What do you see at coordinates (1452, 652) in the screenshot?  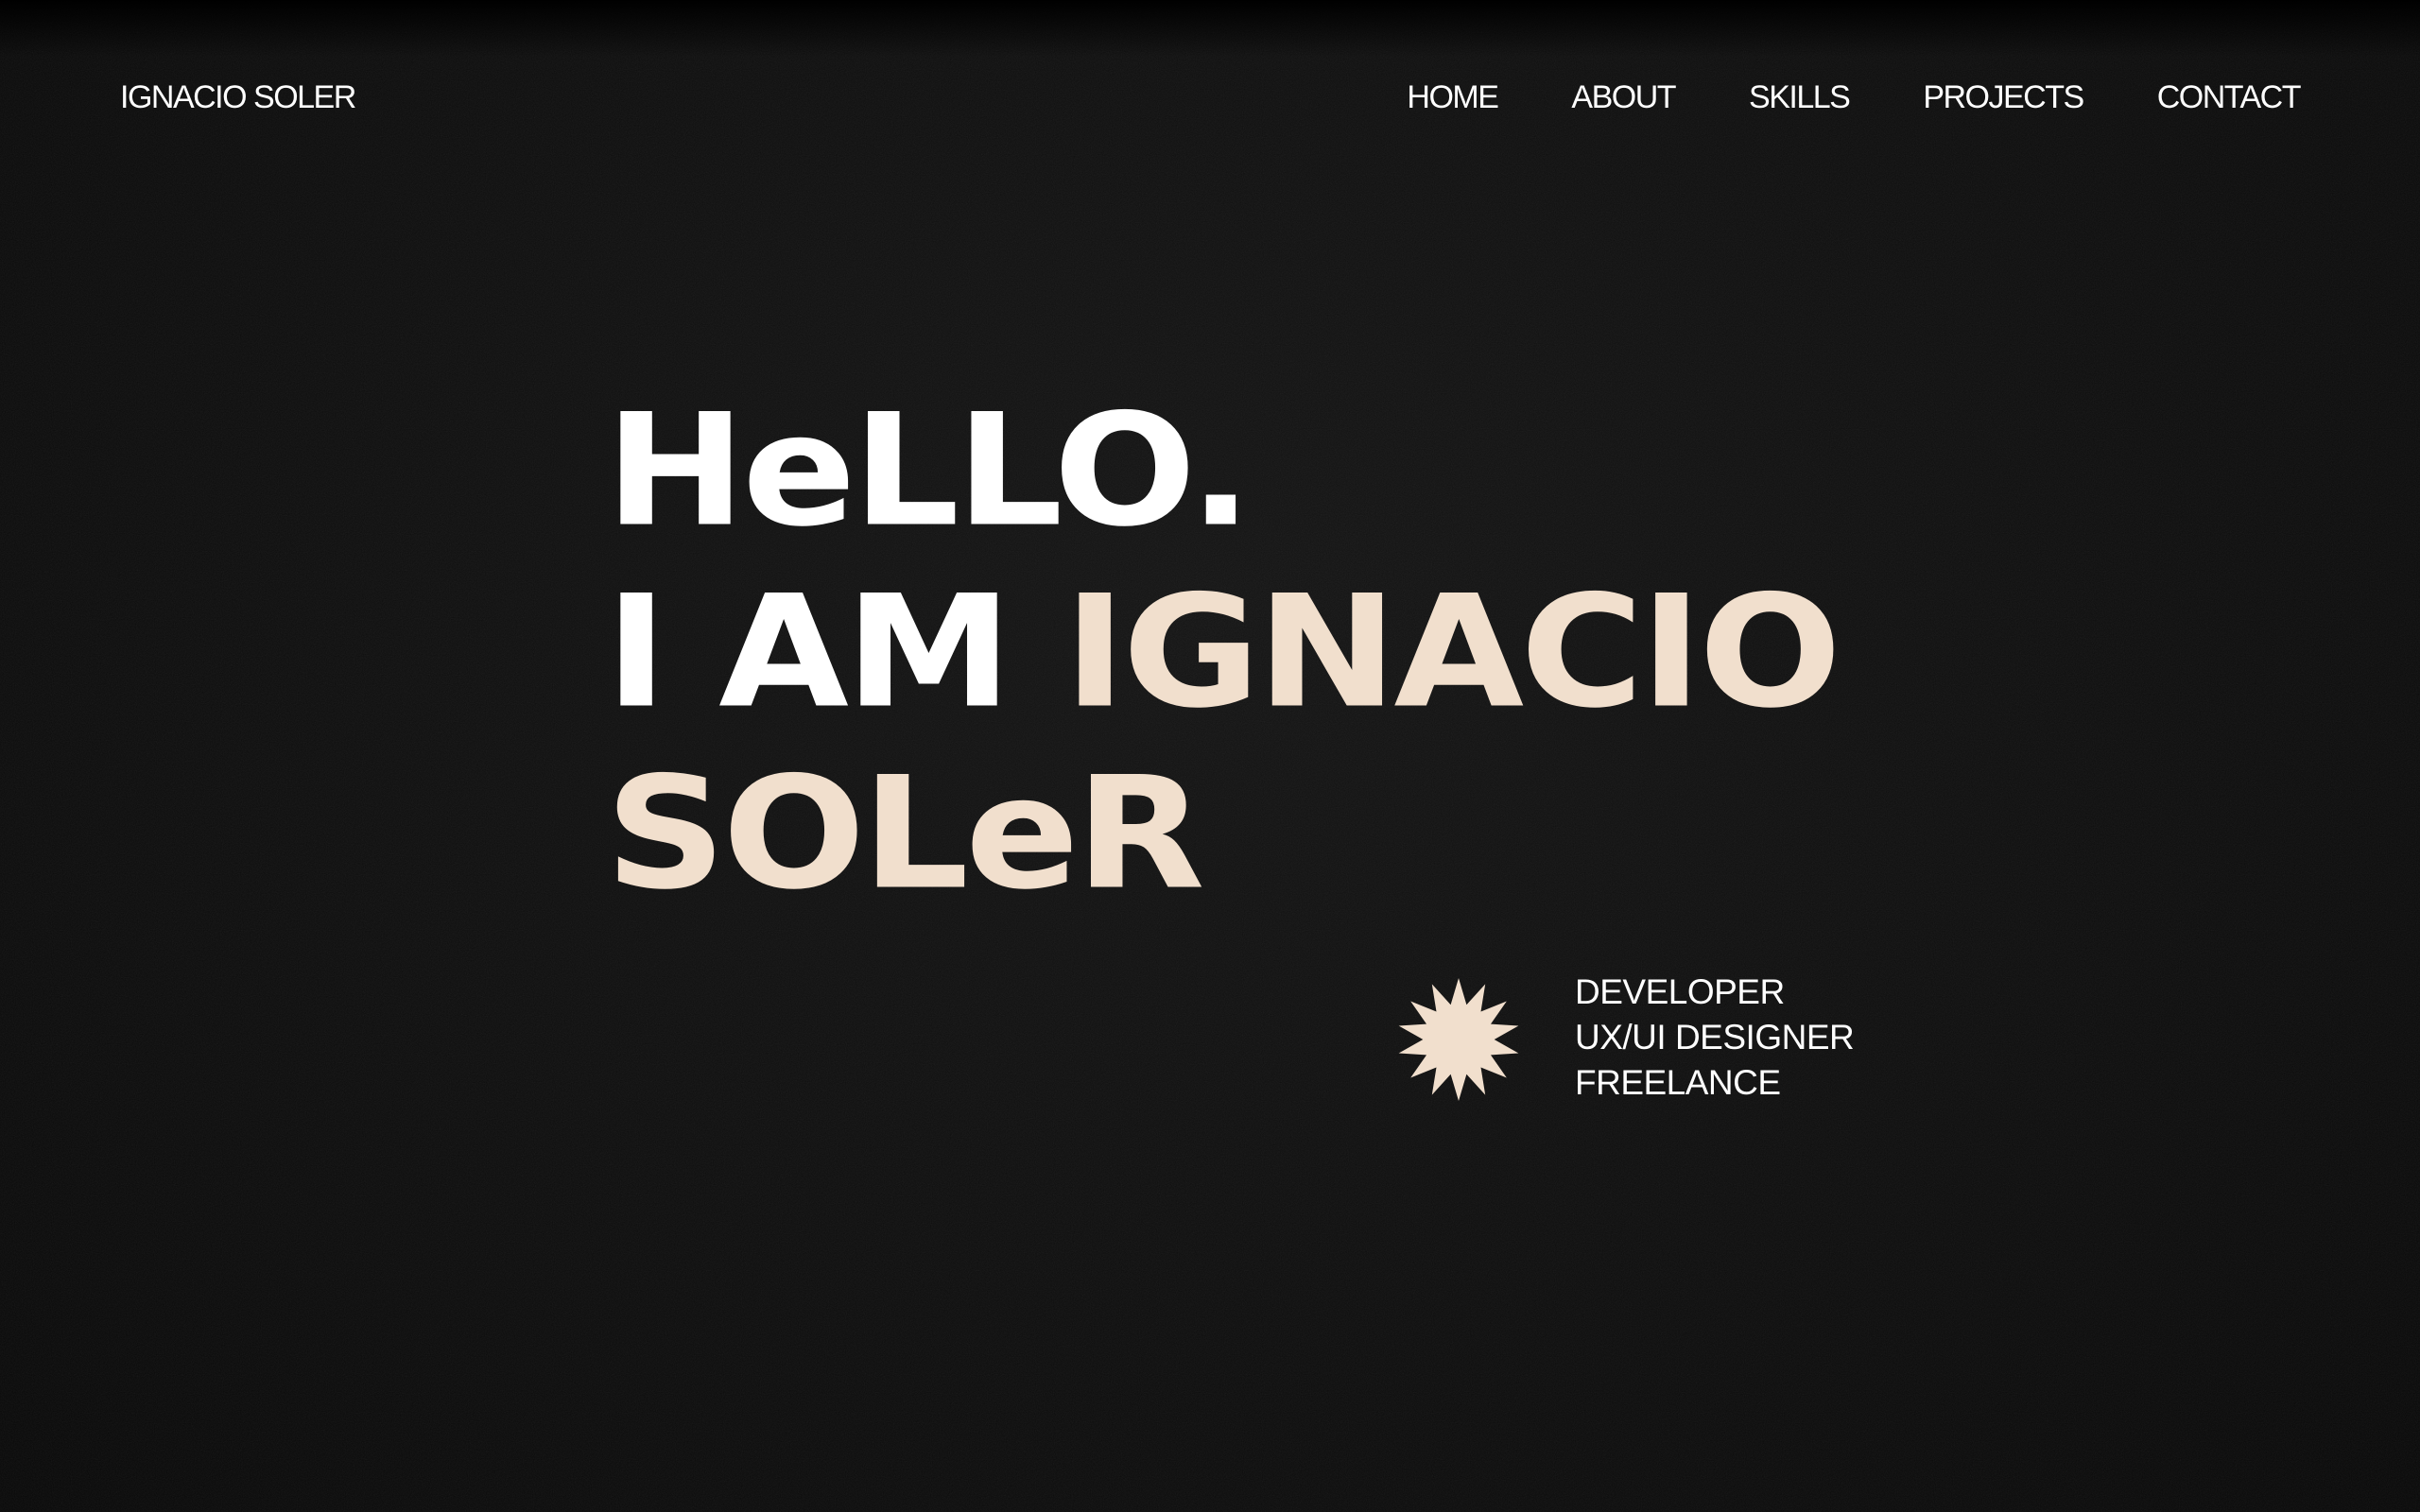 I see `hero-first-name: IGNACIO` at bounding box center [1452, 652].